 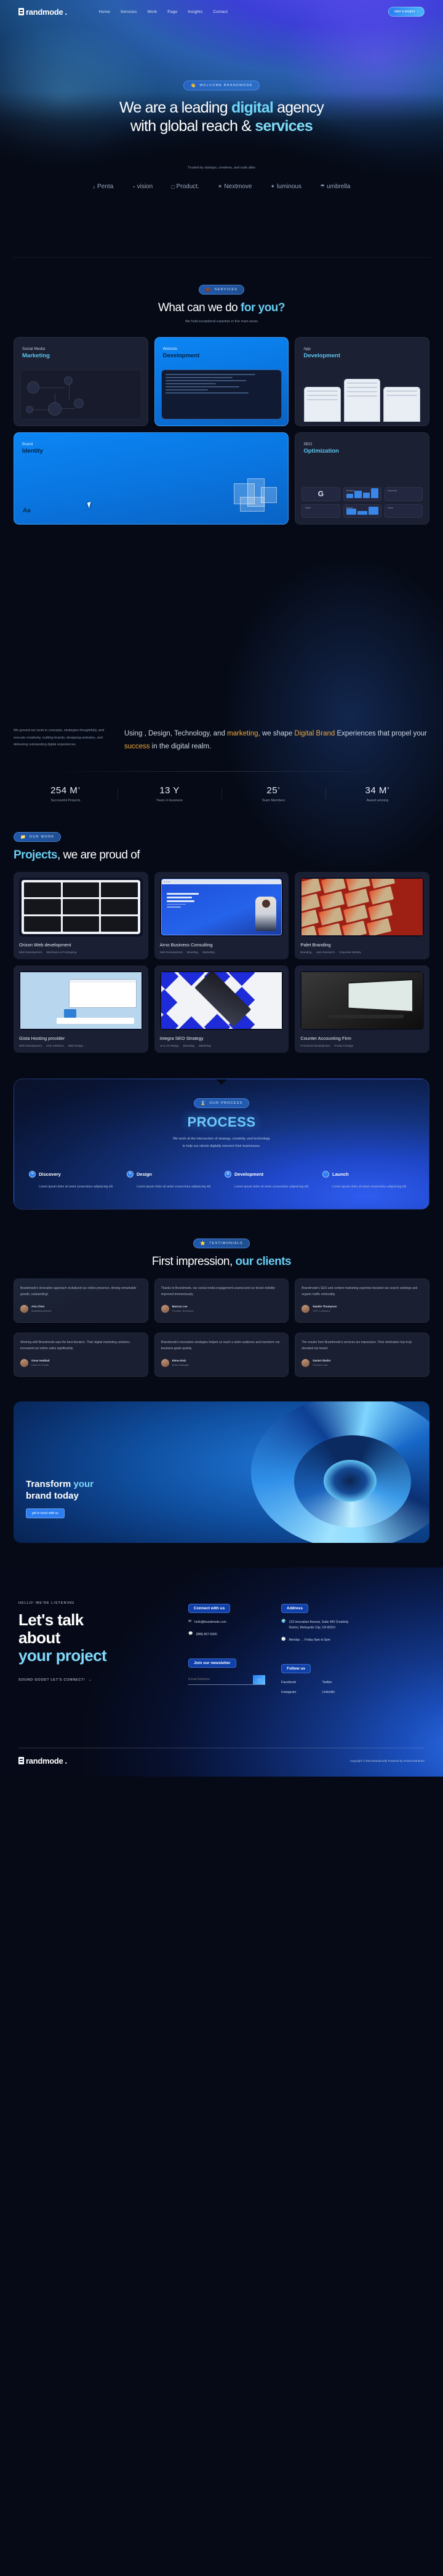 What do you see at coordinates (46, 1513) in the screenshot?
I see `banner-cta-button: get in touch with us` at bounding box center [46, 1513].